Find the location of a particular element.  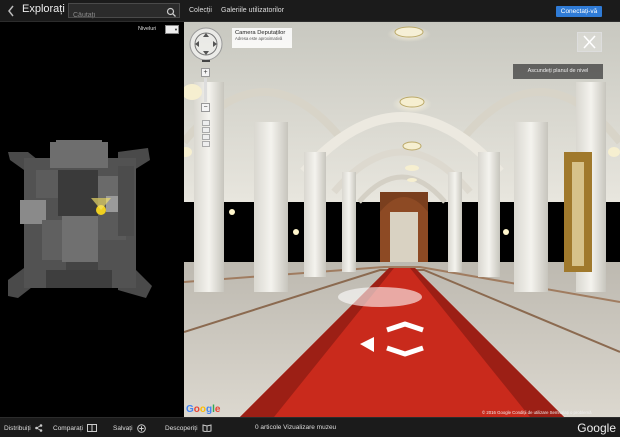

nav-link-collections: Colecții is located at coordinates (200, 10).